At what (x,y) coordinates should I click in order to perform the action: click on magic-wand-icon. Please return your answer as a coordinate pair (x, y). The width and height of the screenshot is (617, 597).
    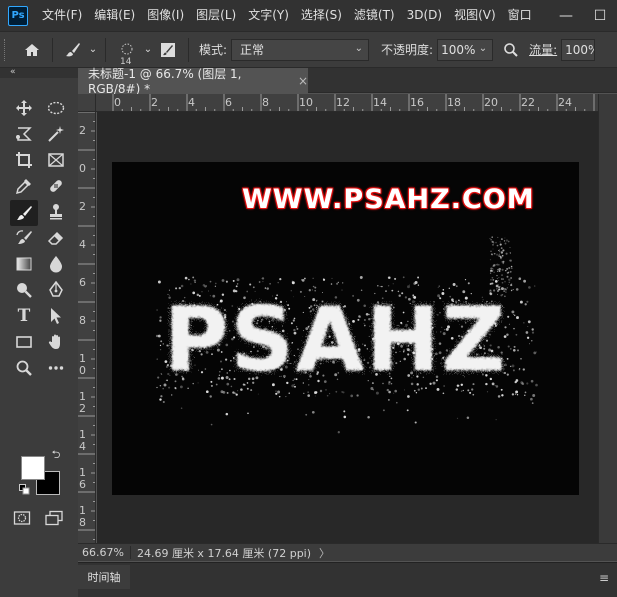
    Looking at the image, I should click on (56, 134).